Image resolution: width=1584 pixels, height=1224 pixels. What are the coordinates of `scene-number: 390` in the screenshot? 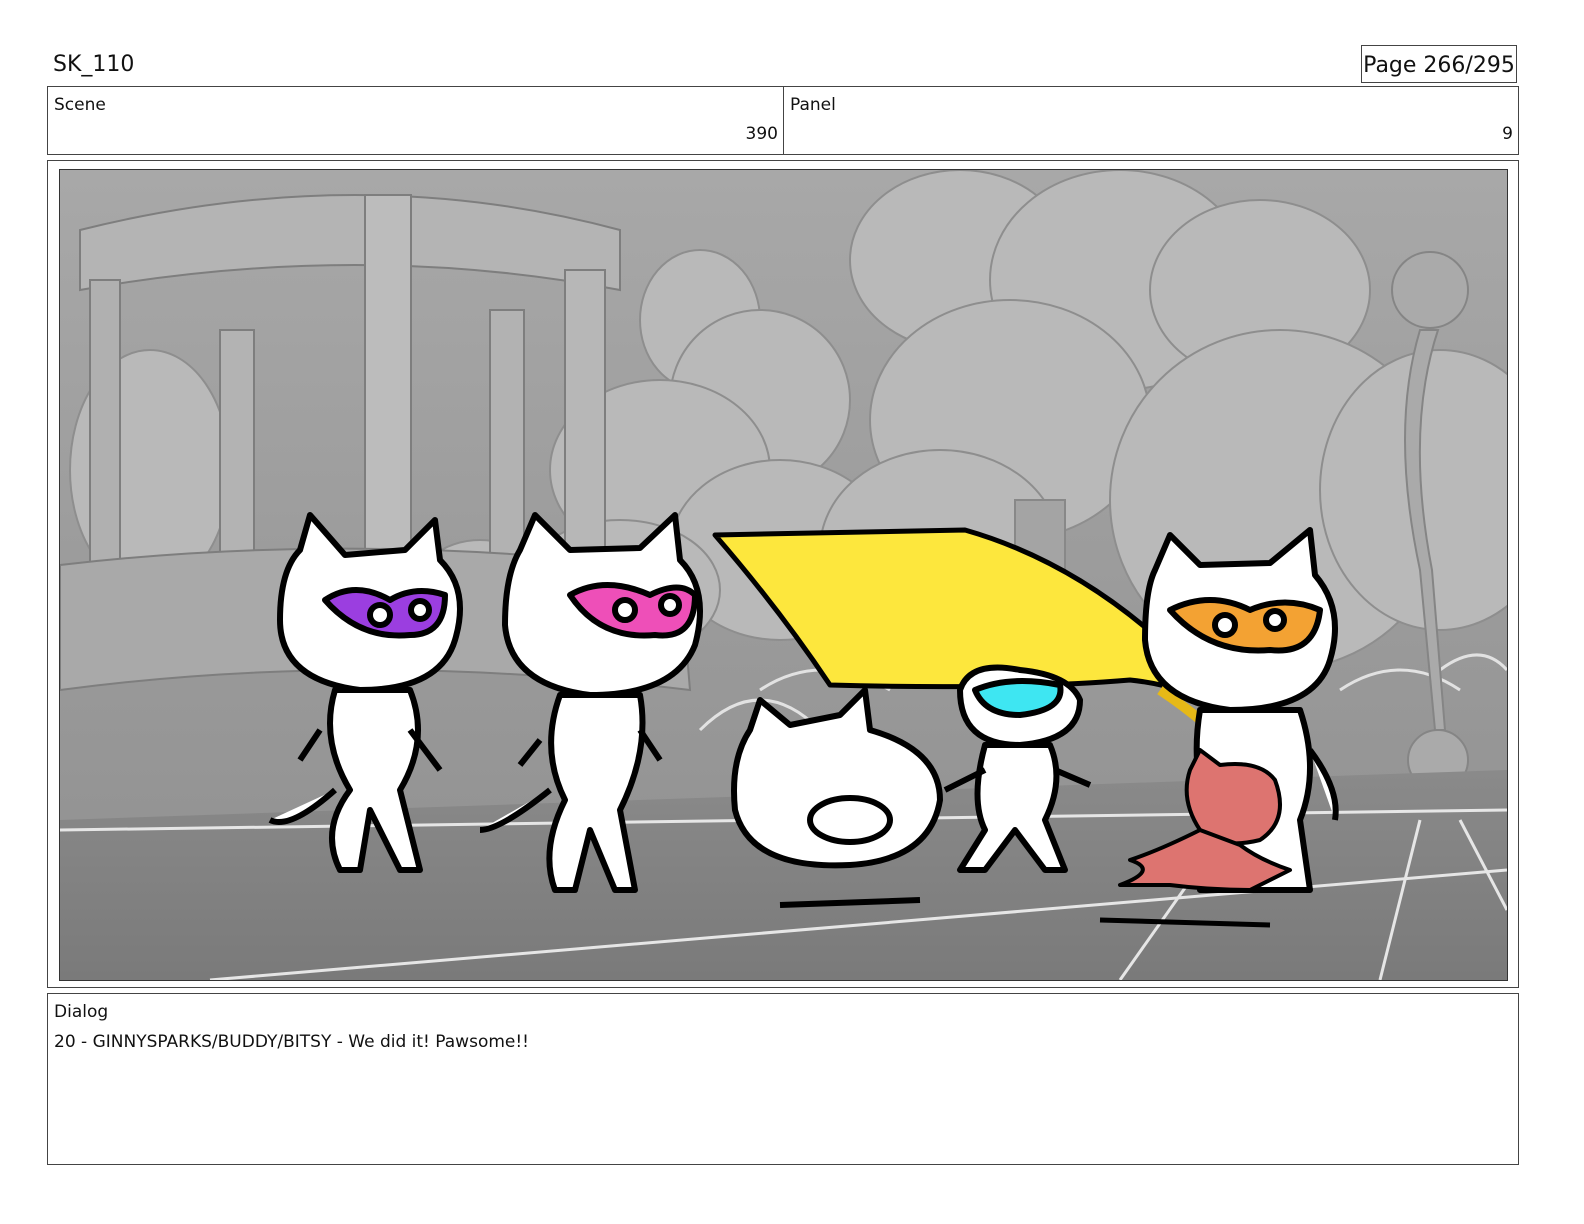 It's located at (761, 134).